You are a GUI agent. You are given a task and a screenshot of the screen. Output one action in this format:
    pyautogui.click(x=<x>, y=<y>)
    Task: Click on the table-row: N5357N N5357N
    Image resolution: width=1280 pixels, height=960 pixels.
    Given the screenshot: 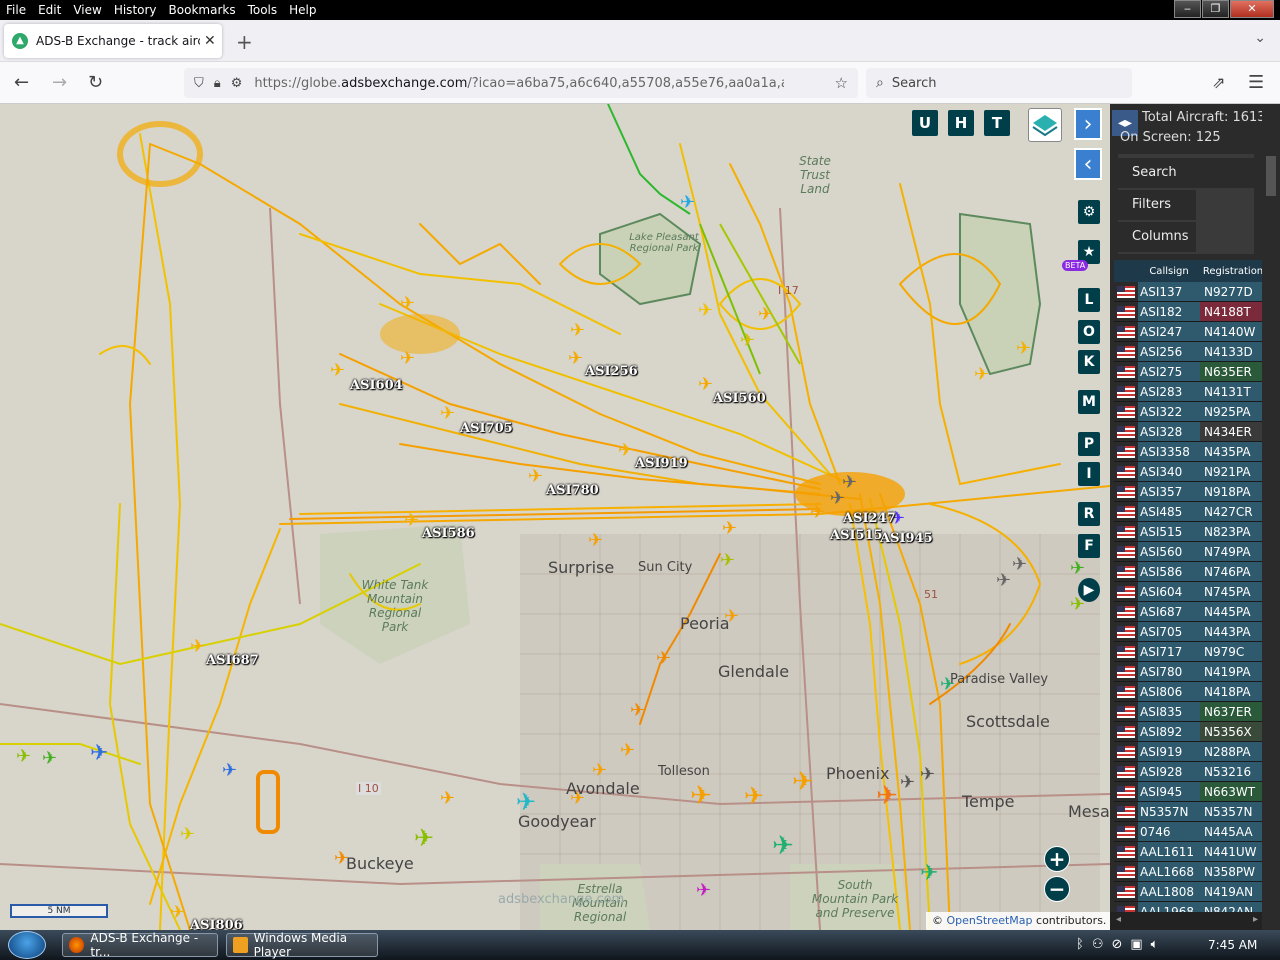 What is the action you would take?
    pyautogui.click(x=1190, y=812)
    